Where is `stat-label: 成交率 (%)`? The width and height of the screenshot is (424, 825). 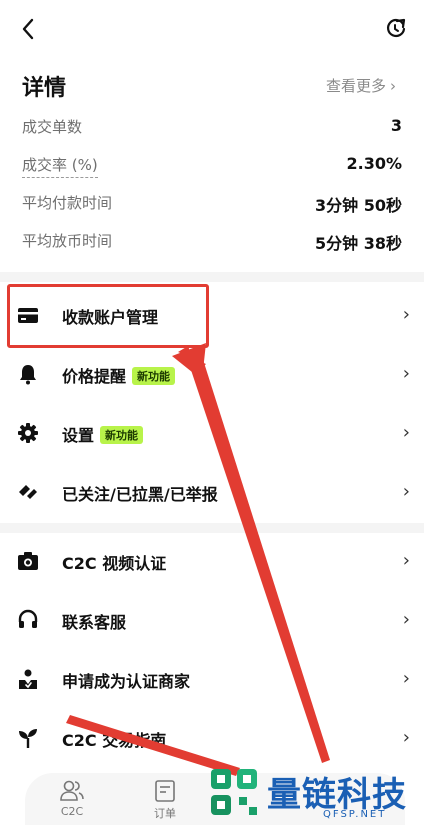 stat-label: 成交率 (%) is located at coordinates (60, 166).